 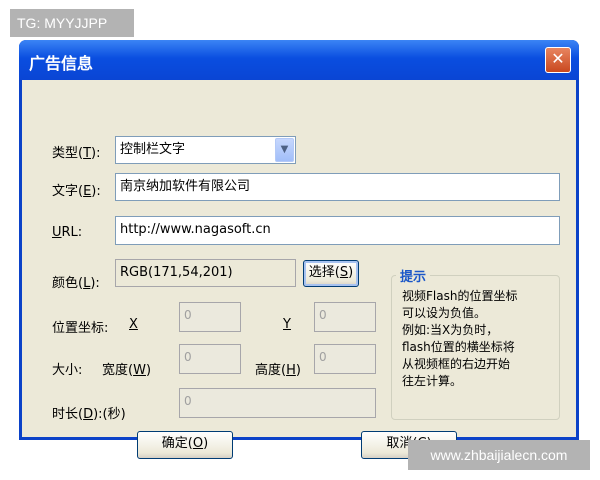 What do you see at coordinates (210, 317) in the screenshot?
I see `position-x-input: 0` at bounding box center [210, 317].